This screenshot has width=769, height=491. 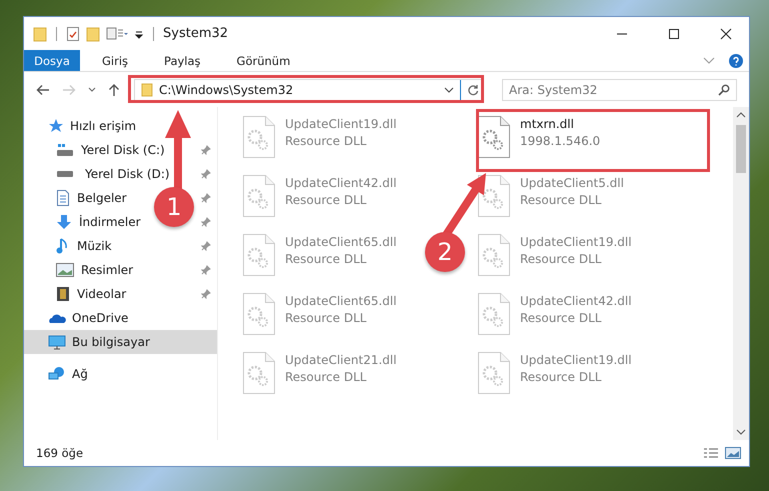 I want to click on ribbon-tab: Giriş, so click(x=115, y=60).